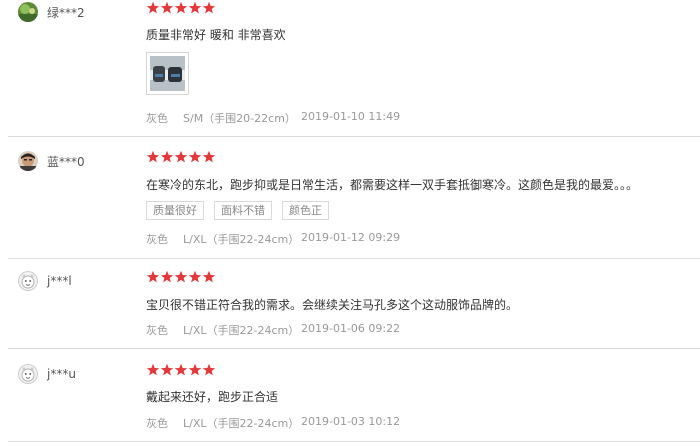 Image resolution: width=700 pixels, height=446 pixels. I want to click on reviewer: 绿***2, so click(51, 12).